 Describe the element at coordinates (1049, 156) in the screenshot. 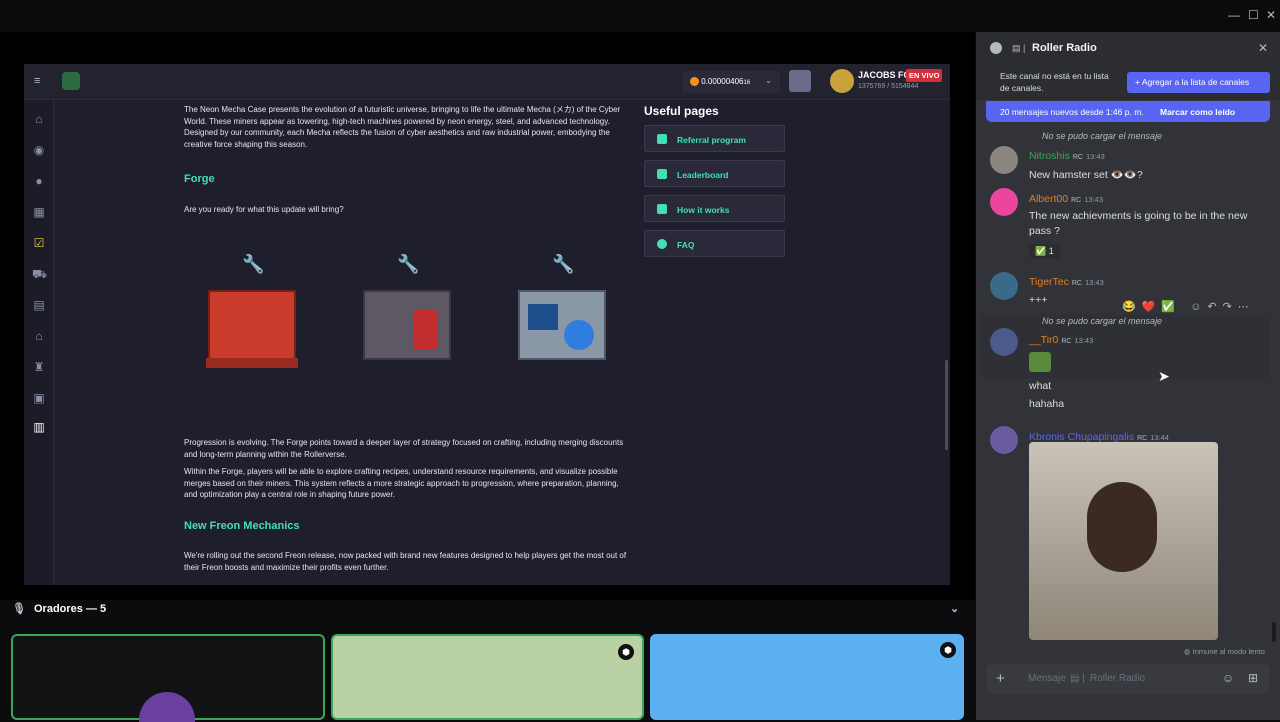

I see `username: Nitroshis` at that location.